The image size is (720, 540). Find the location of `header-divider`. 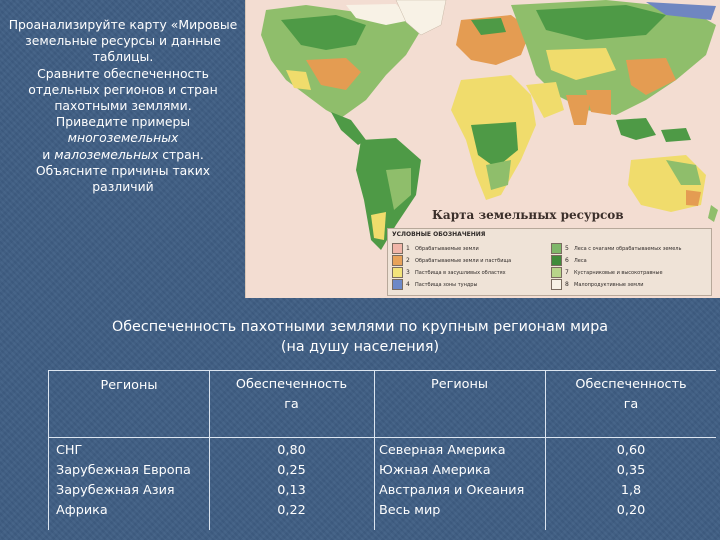

header-divider is located at coordinates (382, 437).